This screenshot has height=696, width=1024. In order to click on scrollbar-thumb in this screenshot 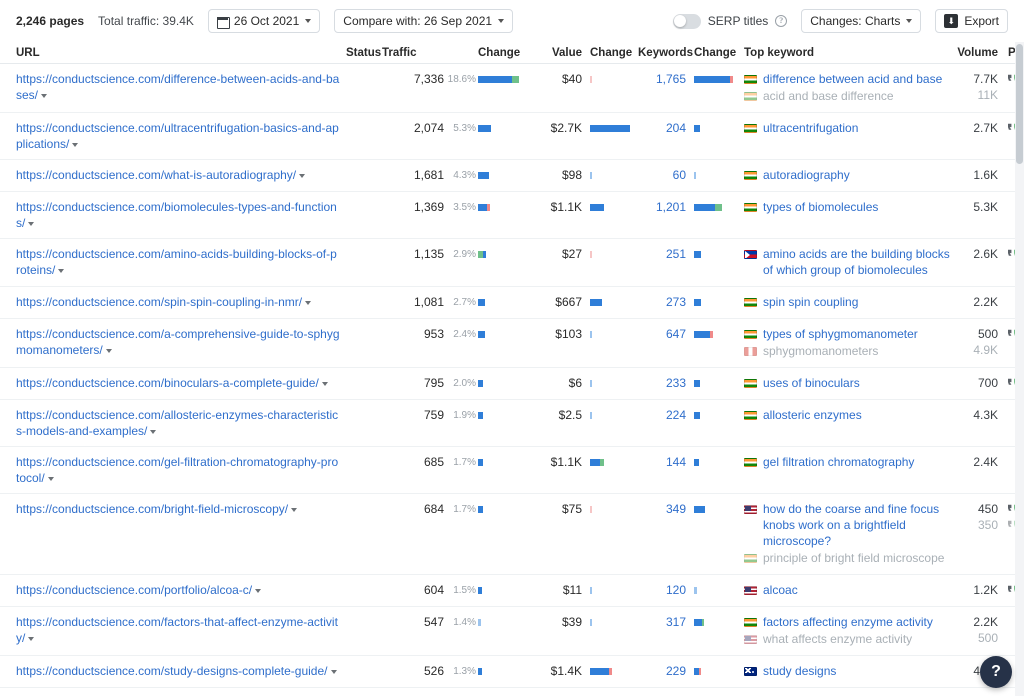, I will do `click(1019, 104)`.